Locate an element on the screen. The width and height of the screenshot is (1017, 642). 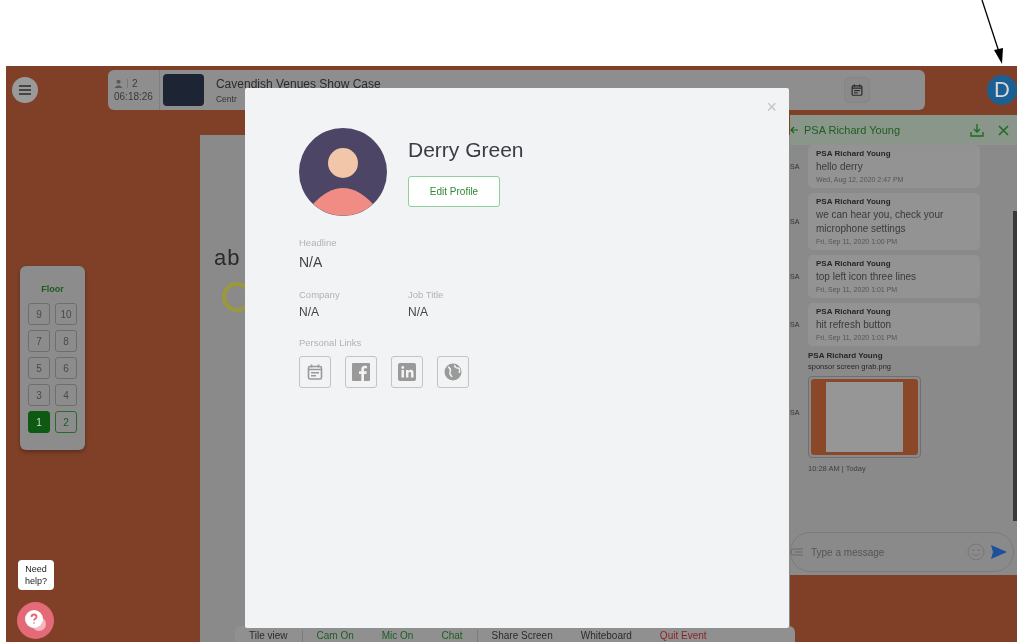
message-text: hello derry is located at coordinates (840, 167).